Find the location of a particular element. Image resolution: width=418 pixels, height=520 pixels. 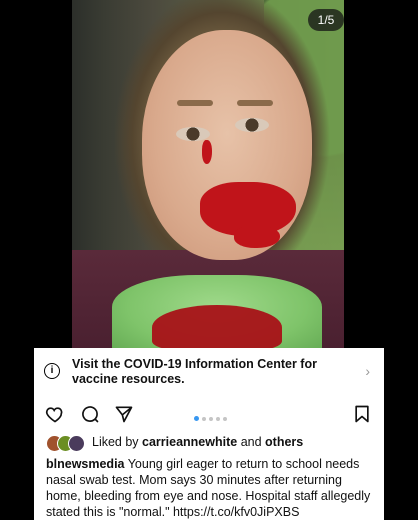

blood-chin is located at coordinates (257, 237).